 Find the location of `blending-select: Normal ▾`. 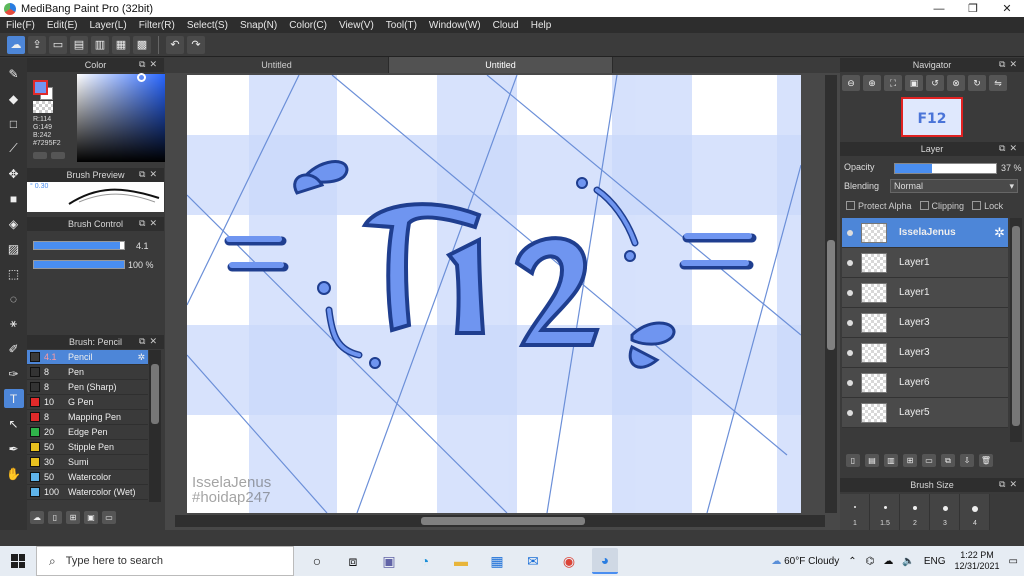

blending-select: Normal ▾ is located at coordinates (954, 186).